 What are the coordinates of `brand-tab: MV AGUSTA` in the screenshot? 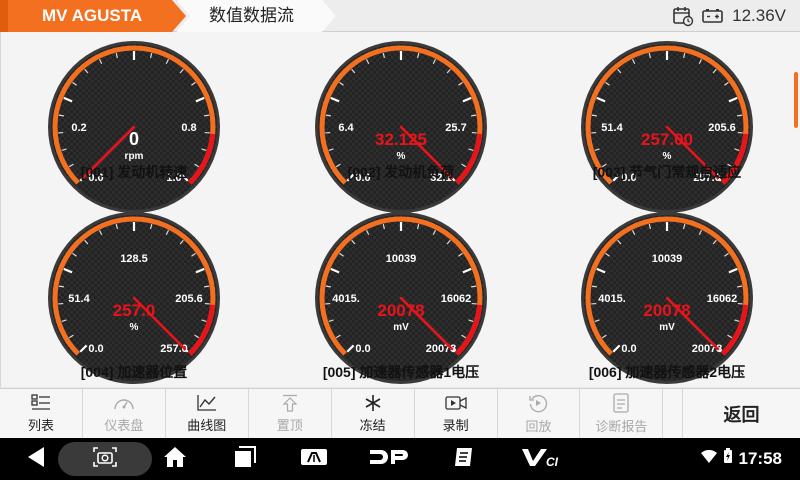 It's located at (93, 16).